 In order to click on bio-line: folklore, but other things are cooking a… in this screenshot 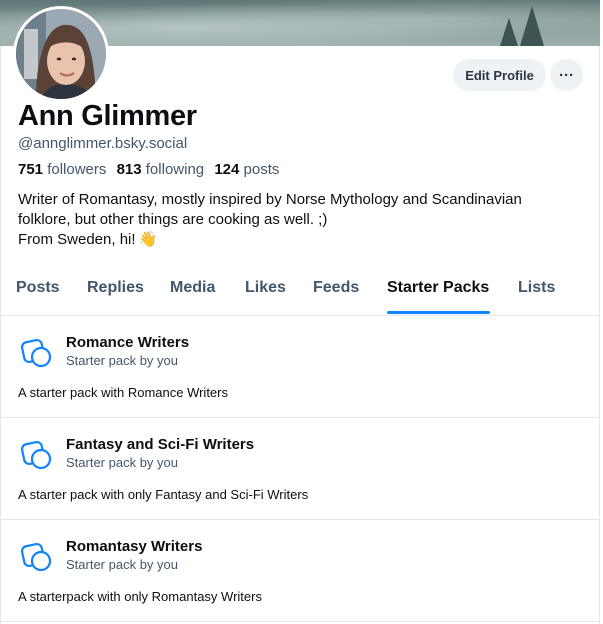, I will do `click(173, 219)`.